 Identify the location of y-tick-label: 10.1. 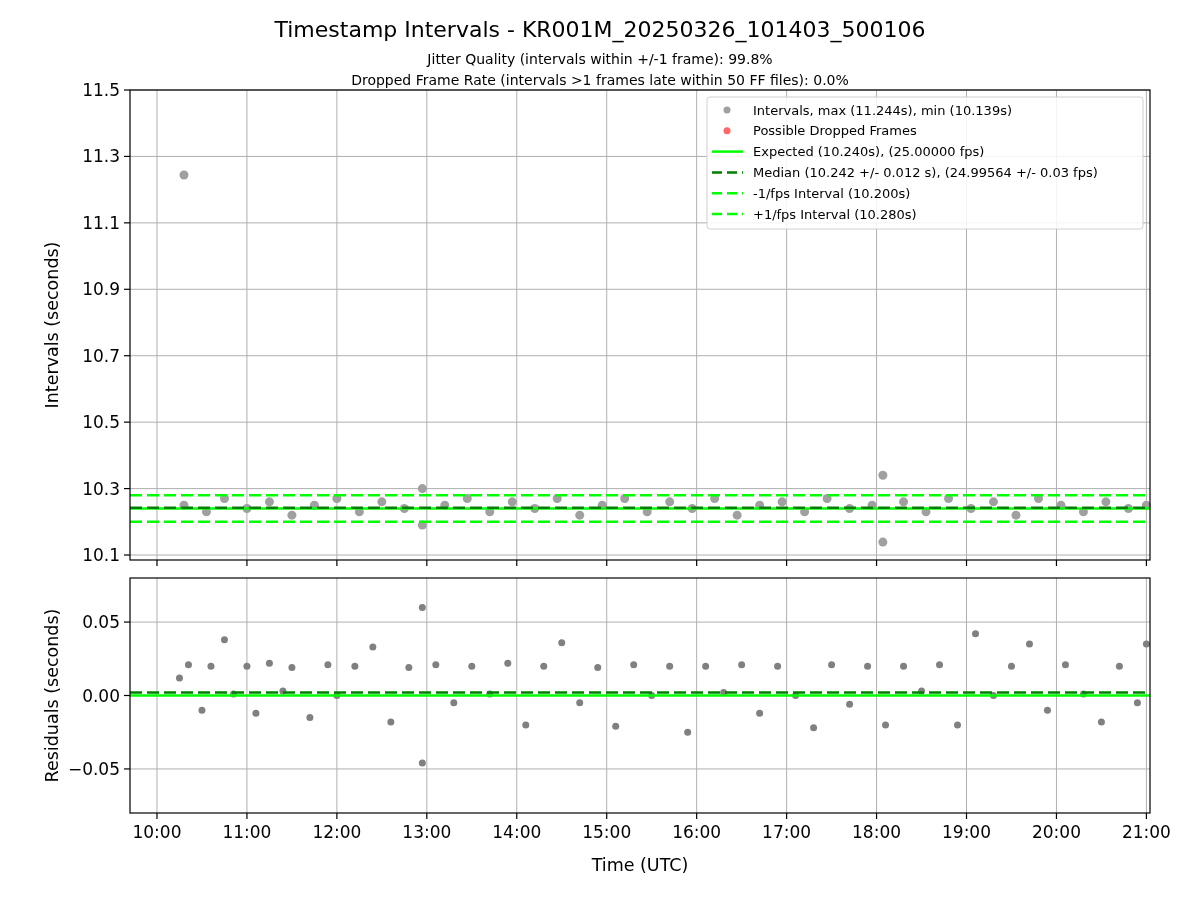
(101, 555).